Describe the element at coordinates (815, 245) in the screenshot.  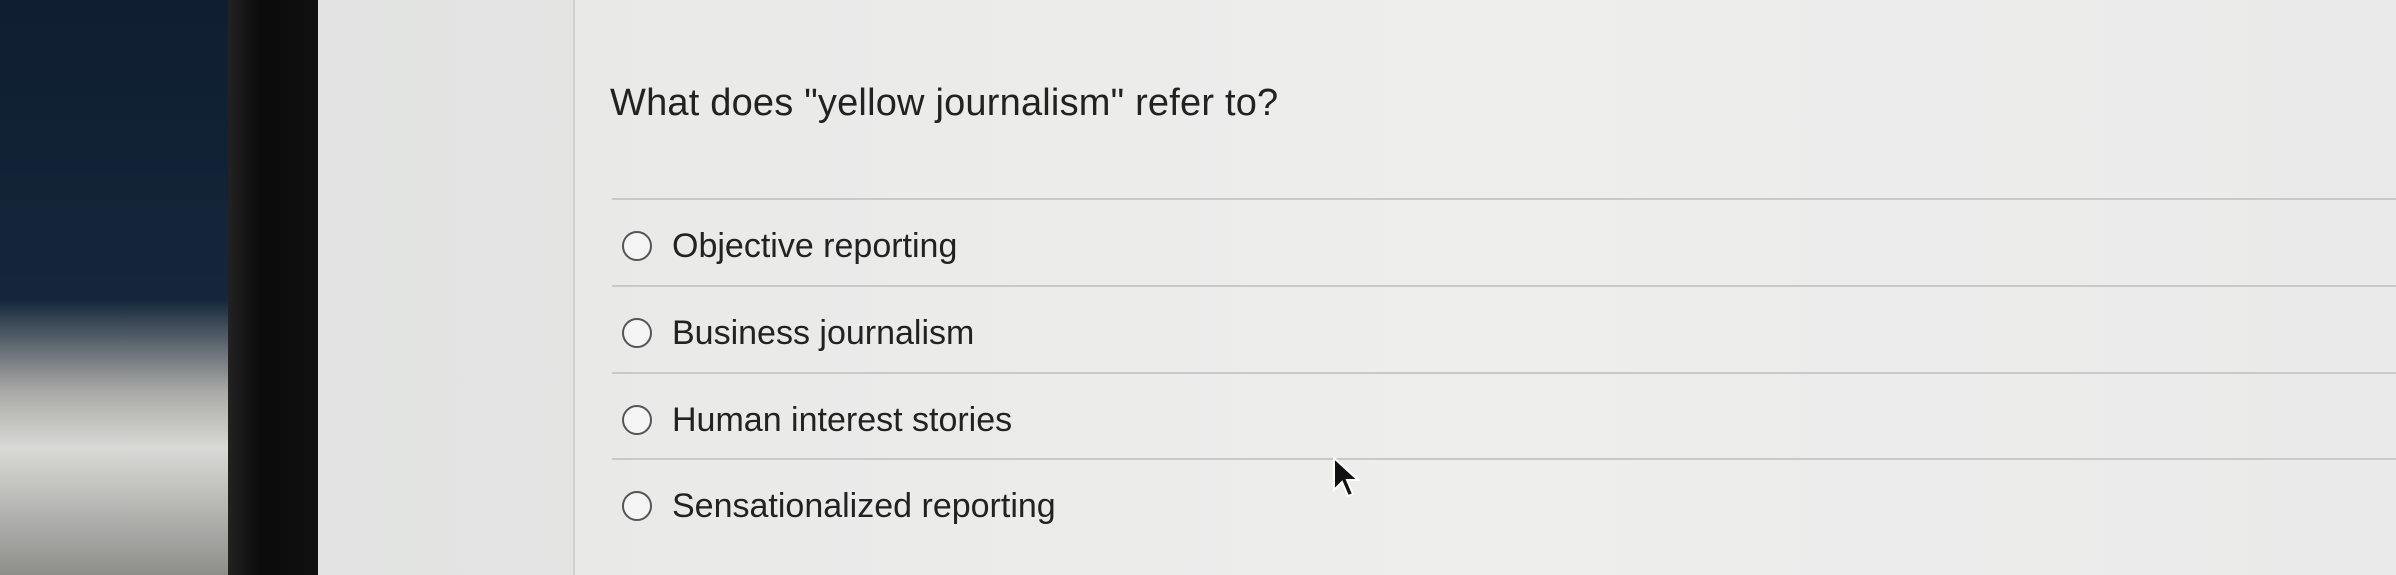
I see `option-label: Objective reporting` at that location.